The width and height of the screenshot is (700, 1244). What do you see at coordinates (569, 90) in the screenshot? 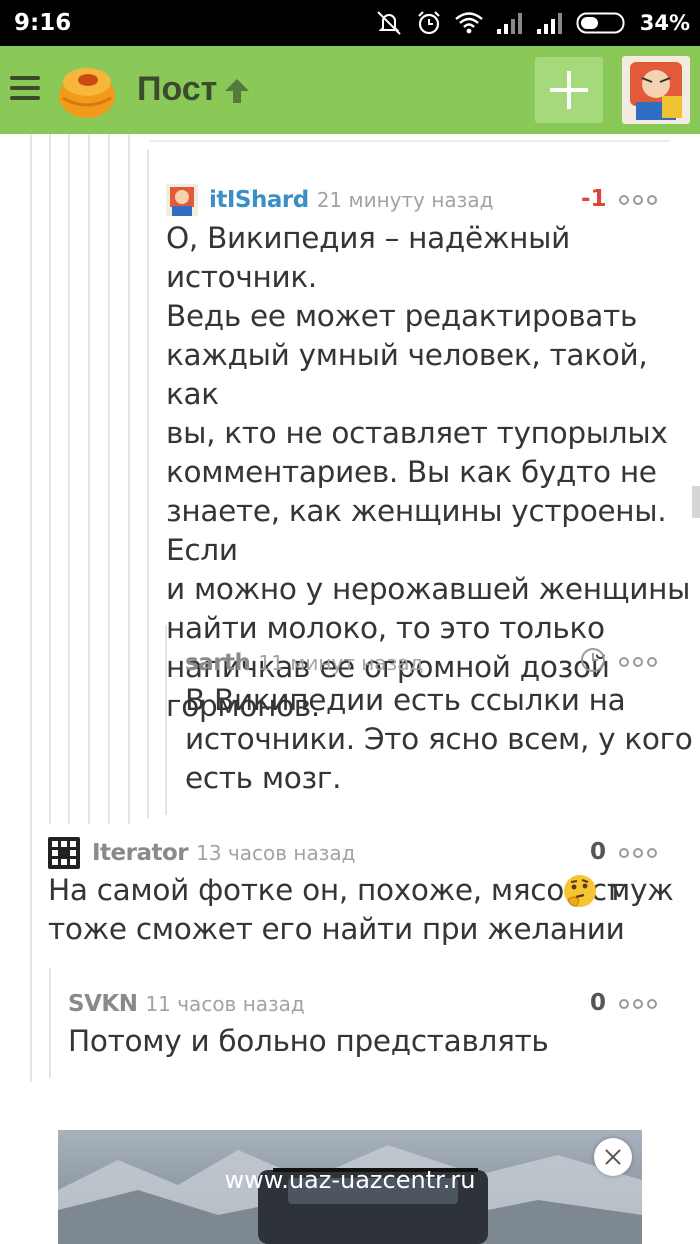
I see `add-post-button` at bounding box center [569, 90].